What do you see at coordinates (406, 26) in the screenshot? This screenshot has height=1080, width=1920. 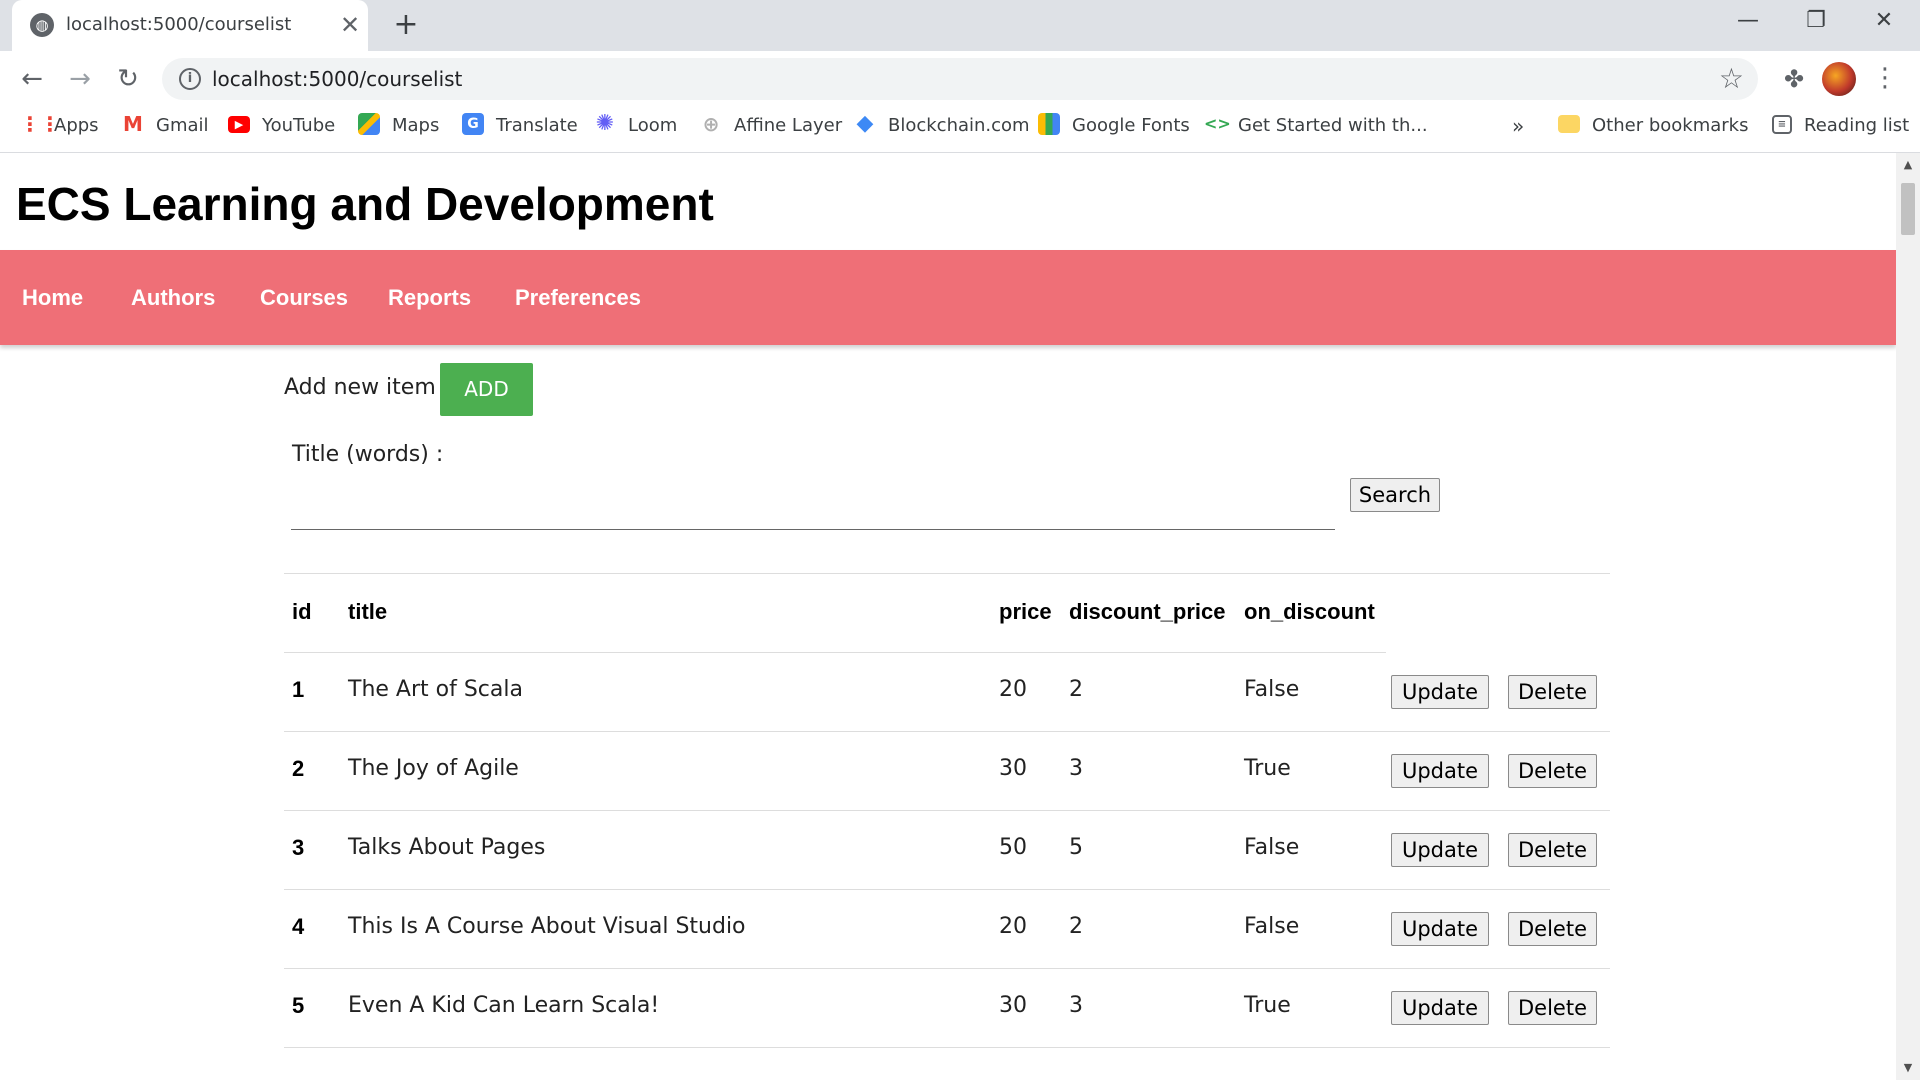 I see `new-tab-button: +` at bounding box center [406, 26].